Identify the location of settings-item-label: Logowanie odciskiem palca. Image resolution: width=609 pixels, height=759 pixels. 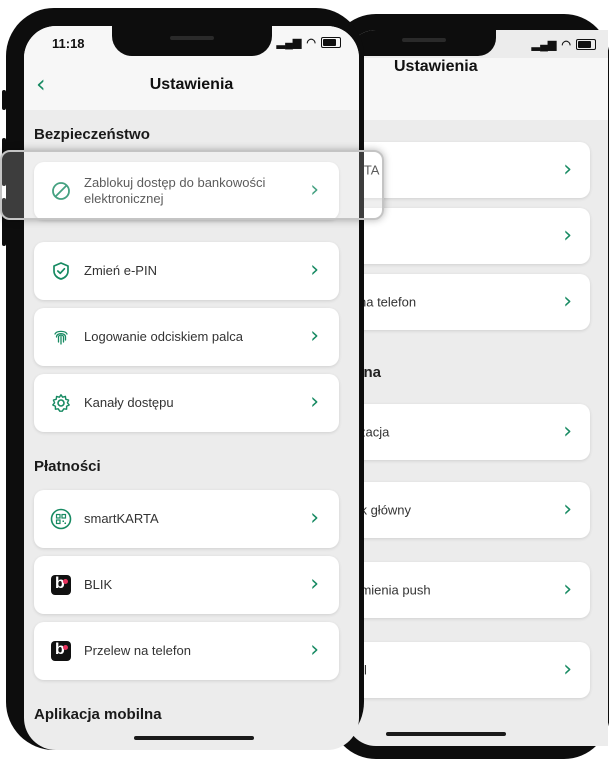
(163, 336).